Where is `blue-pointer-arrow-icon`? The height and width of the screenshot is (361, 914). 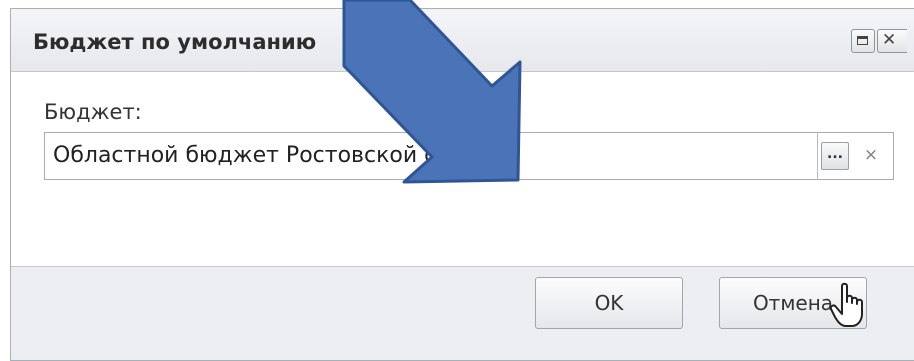 blue-pointer-arrow-icon is located at coordinates (432, 92).